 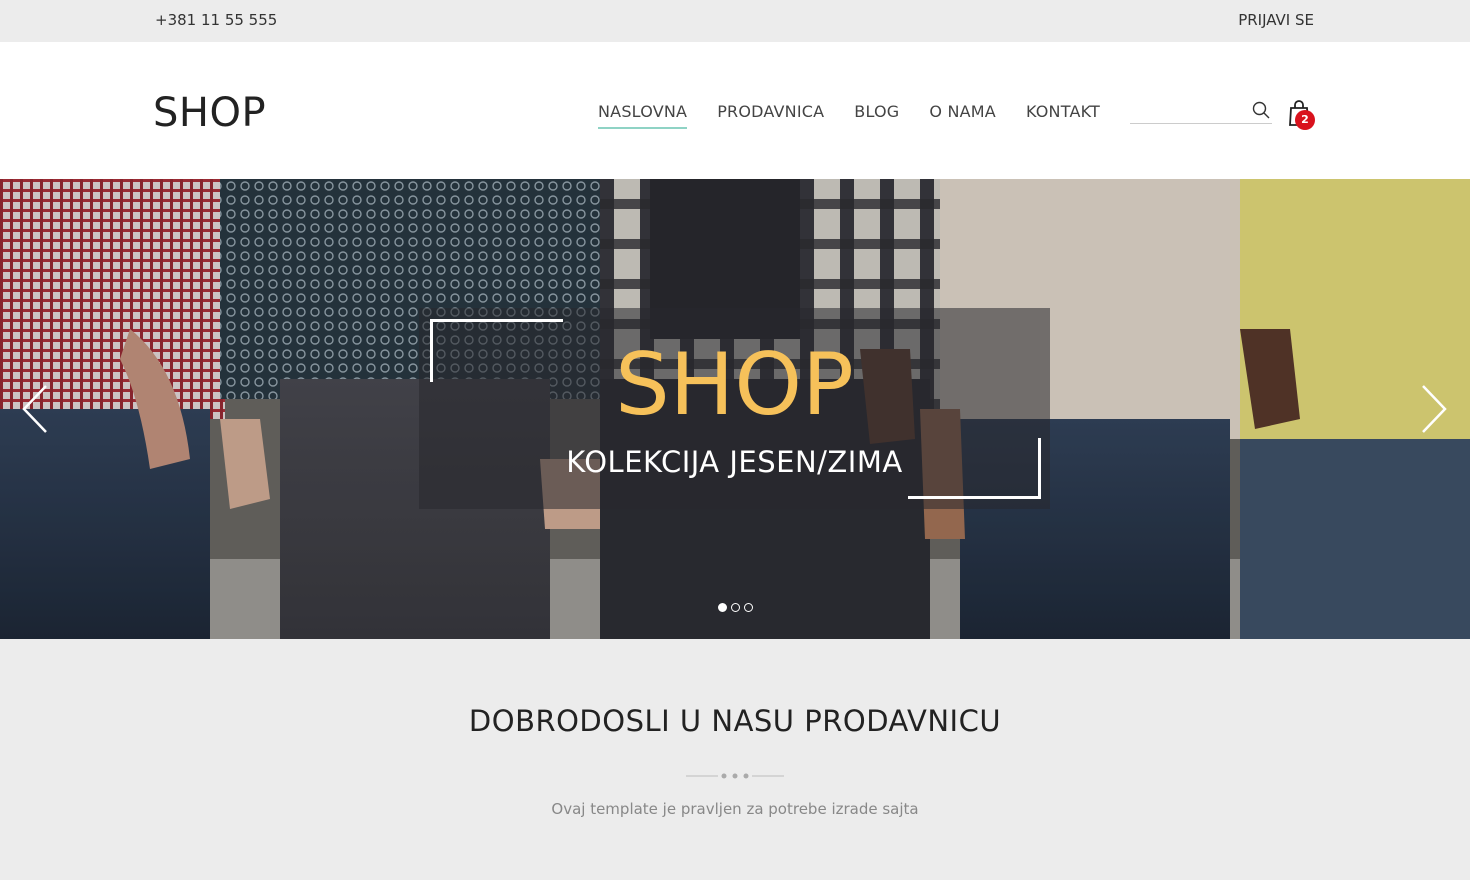 I want to click on nav-item-naslovna: NASLOVNA, so click(x=643, y=115).